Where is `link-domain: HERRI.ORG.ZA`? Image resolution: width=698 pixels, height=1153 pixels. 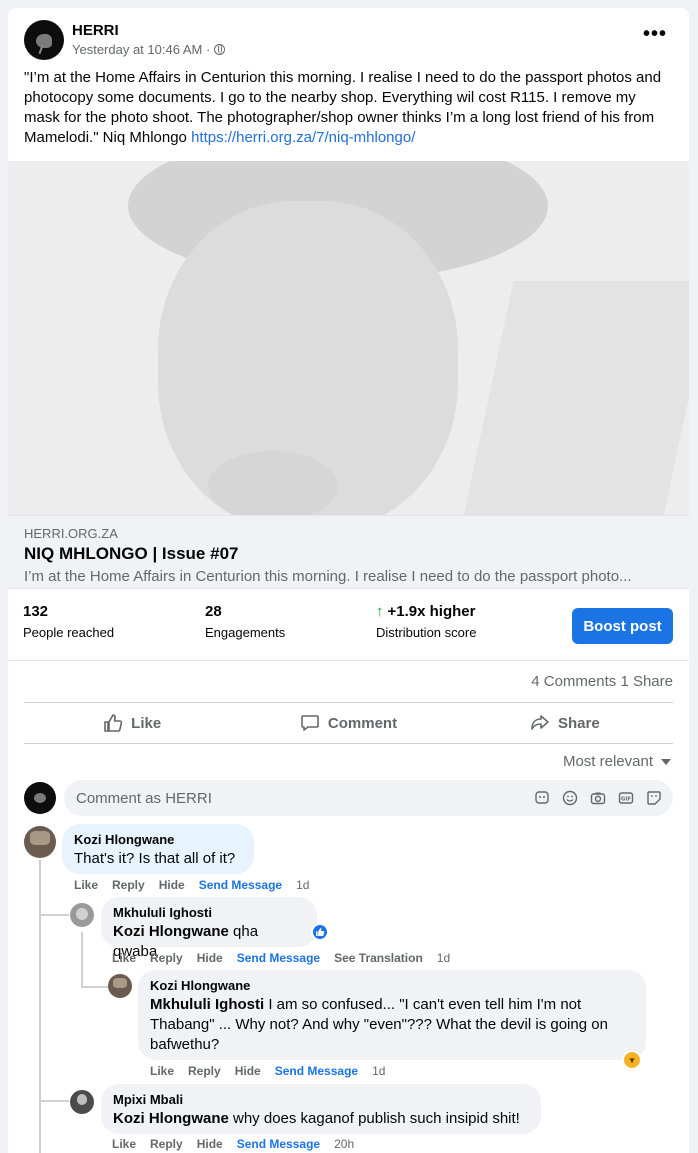
link-domain: HERRI.ORG.ZA is located at coordinates (71, 533).